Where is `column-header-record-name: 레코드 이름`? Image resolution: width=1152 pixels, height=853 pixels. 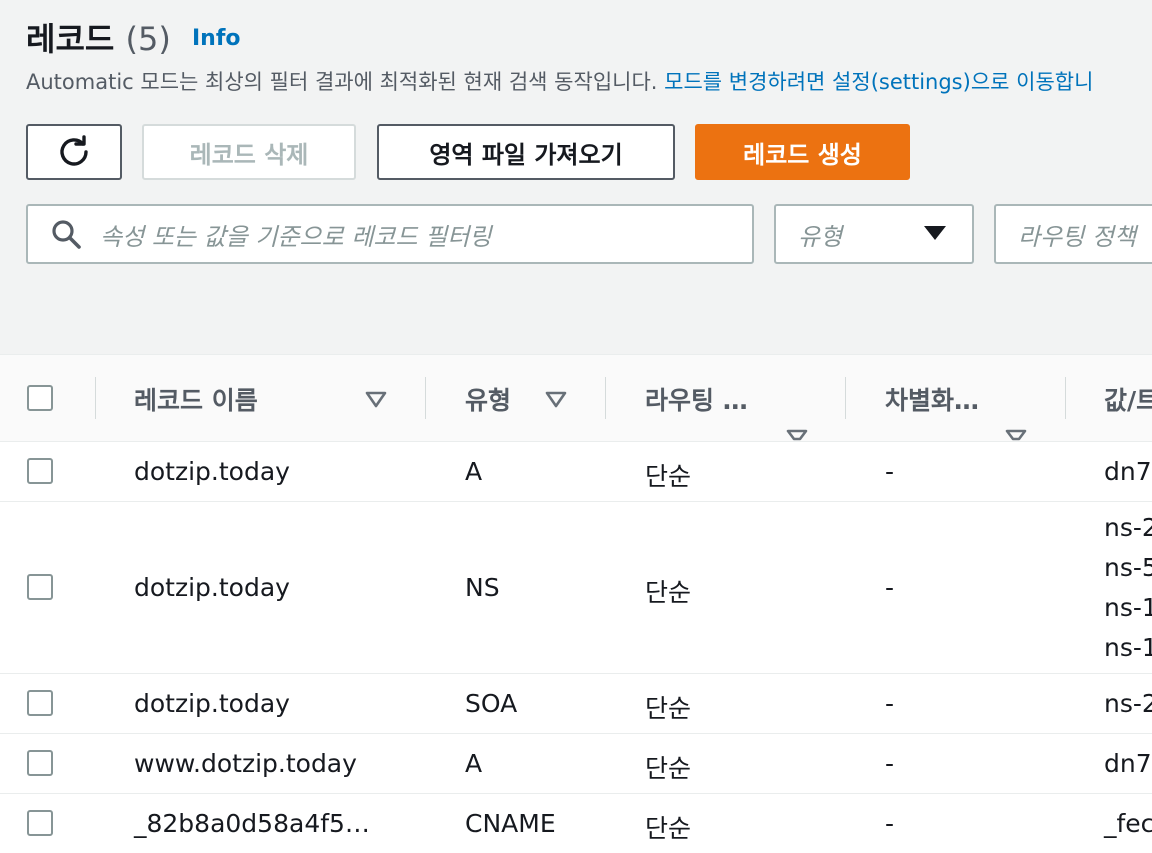
column-header-record-name: 레코드 이름 is located at coordinates (196, 399).